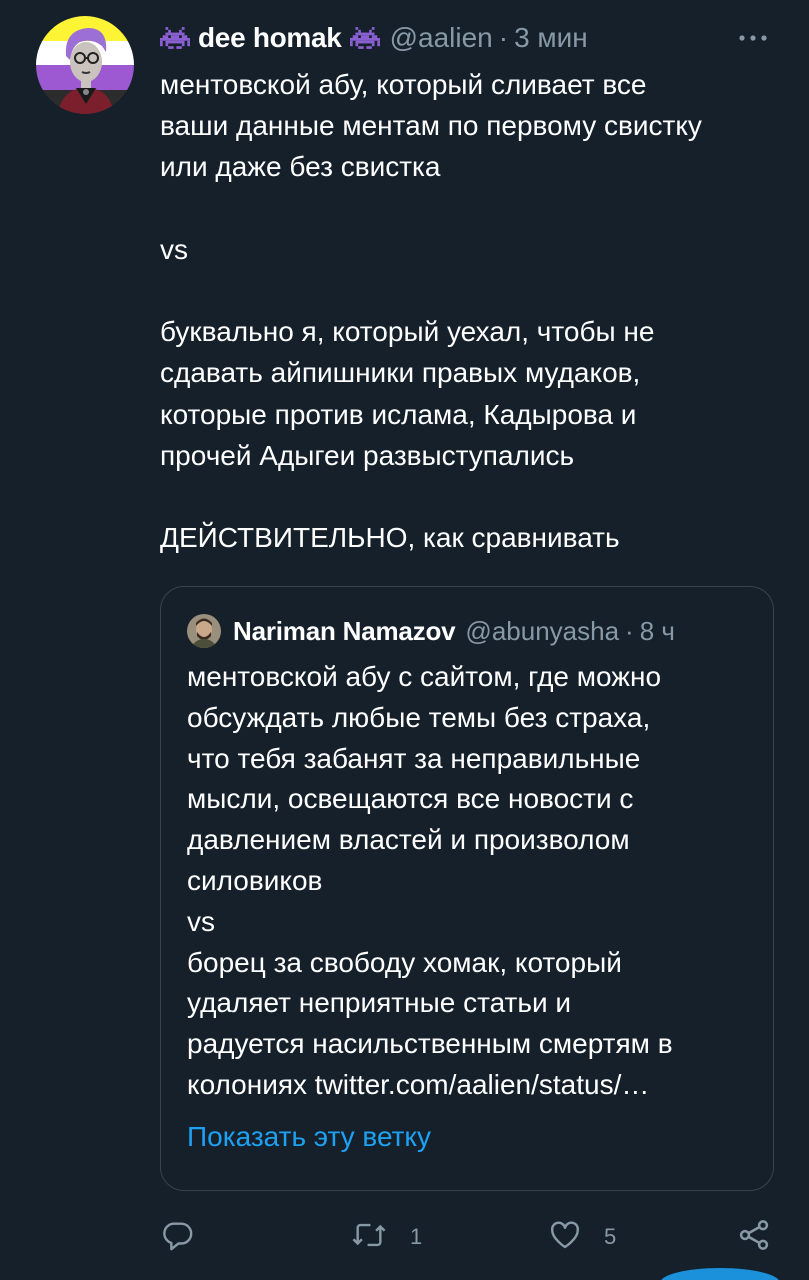 The height and width of the screenshot is (1280, 809). What do you see at coordinates (379, 1003) in the screenshot?
I see `quoted-line: удаляет неприятные статьи и` at bounding box center [379, 1003].